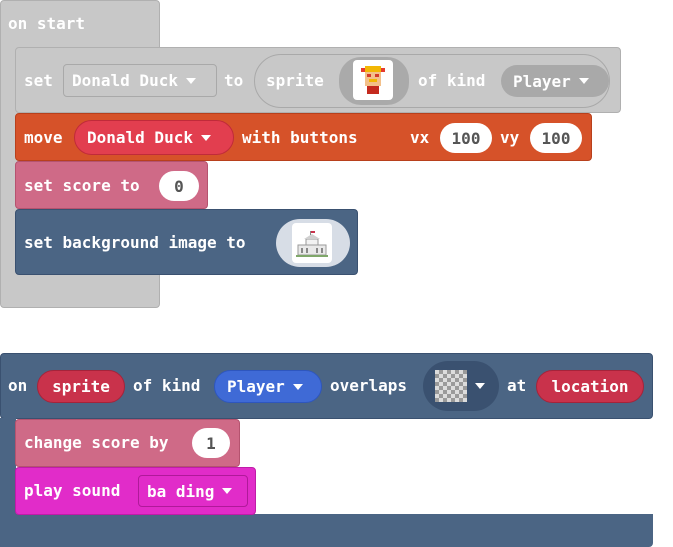 The height and width of the screenshot is (547, 673). What do you see at coordinates (135, 242) in the screenshot?
I see `set-background-label: set background image to` at bounding box center [135, 242].